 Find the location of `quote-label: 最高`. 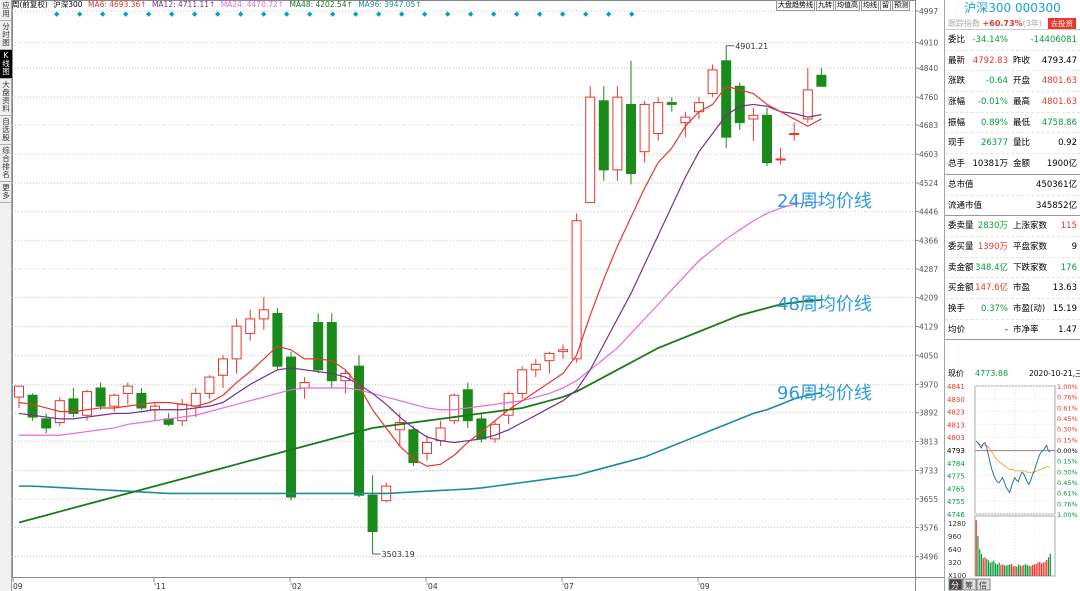

quote-label: 最高 is located at coordinates (1022, 102).